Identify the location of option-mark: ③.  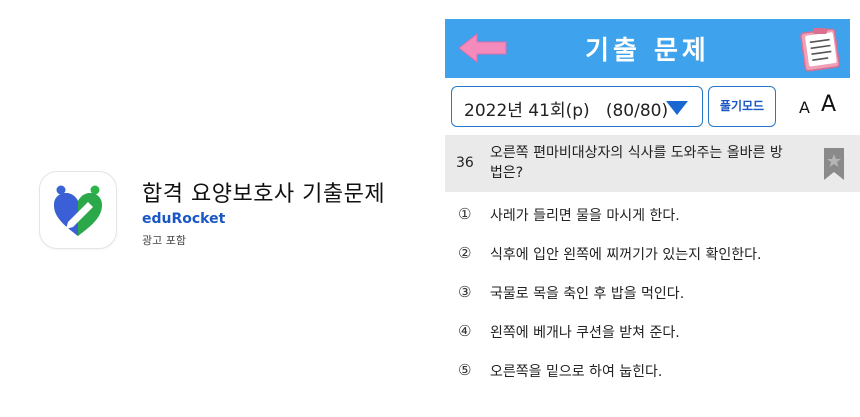
(465, 292).